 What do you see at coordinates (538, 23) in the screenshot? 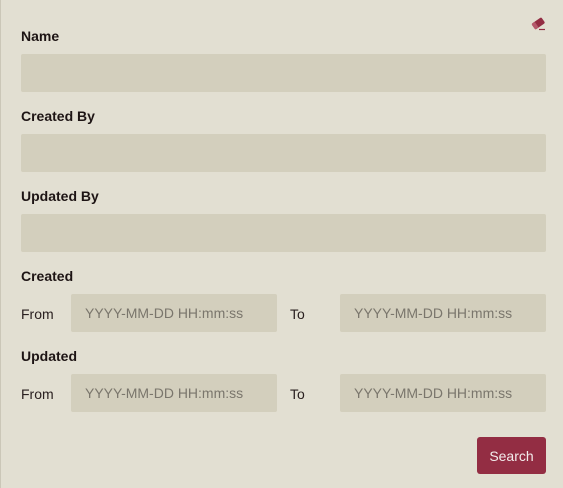
I see `eraser-icon` at bounding box center [538, 23].